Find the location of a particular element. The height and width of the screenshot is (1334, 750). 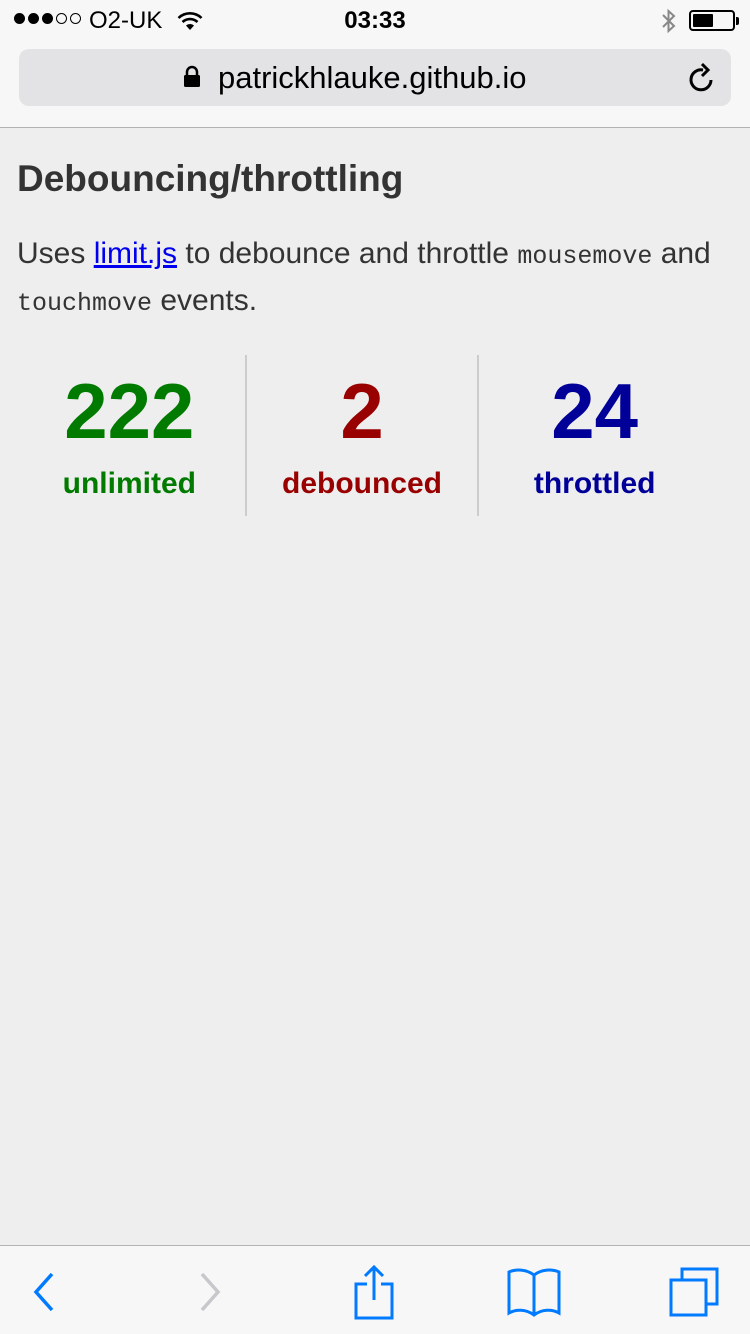

status-bar: O2-UK 03:33 is located at coordinates (375, 20).